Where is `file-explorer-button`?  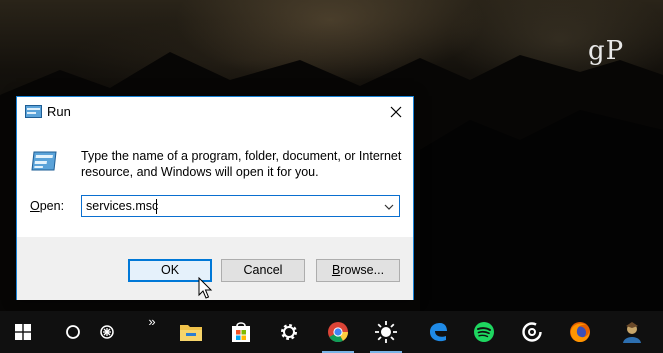 file-explorer-button is located at coordinates (191, 332).